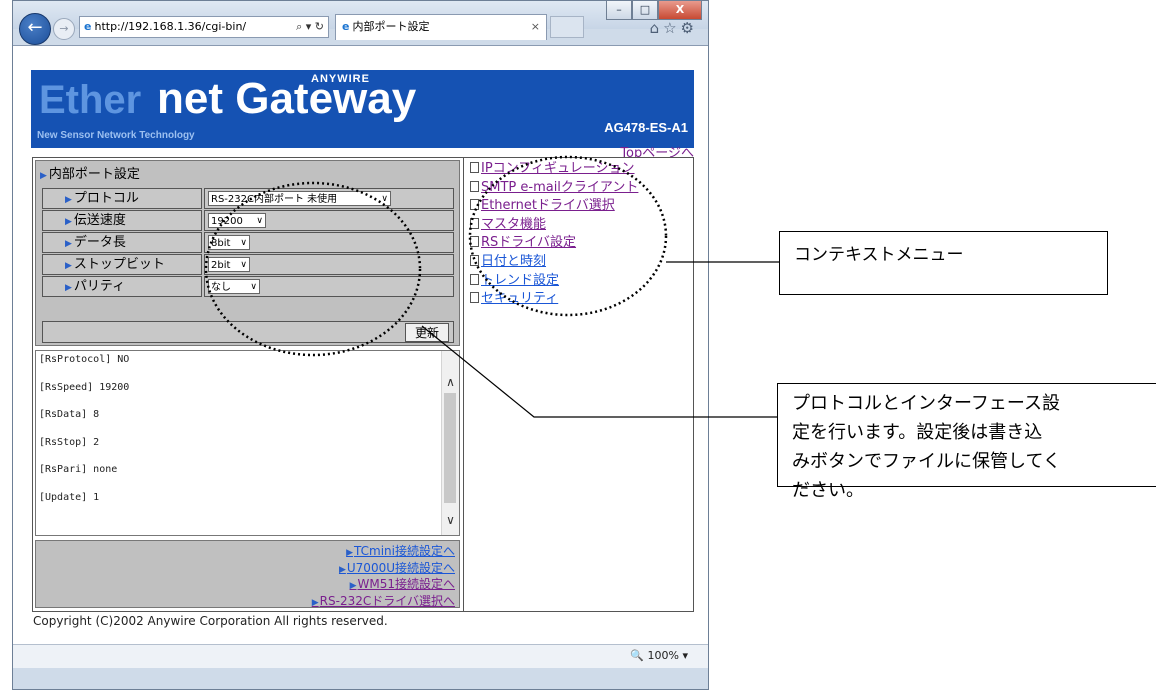 The height and width of the screenshot is (693, 1156). What do you see at coordinates (313, 269) in the screenshot?
I see `settings-highlight-ellipse` at bounding box center [313, 269].